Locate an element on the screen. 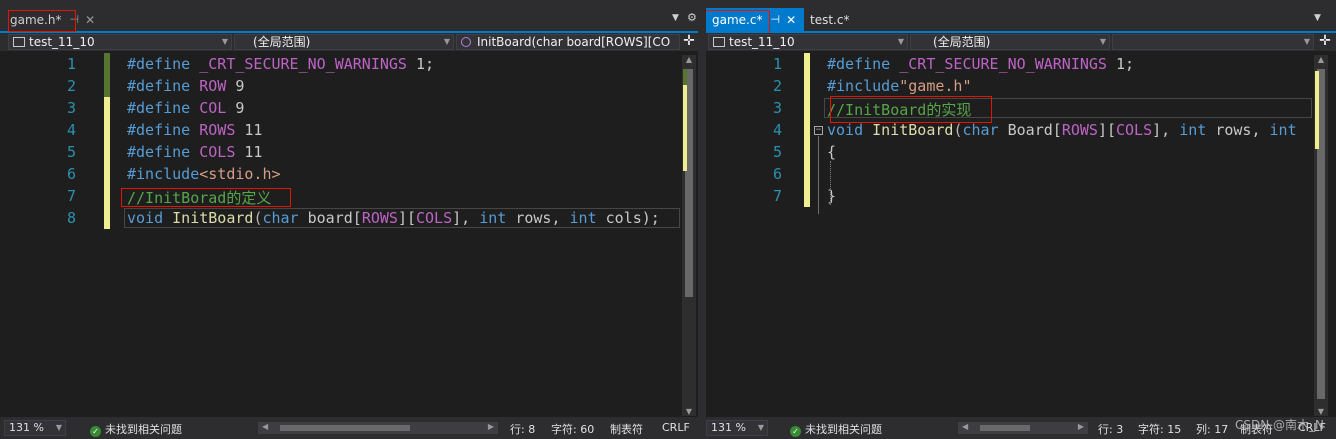 The image size is (1336, 439). project-icon is located at coordinates (719, 42).